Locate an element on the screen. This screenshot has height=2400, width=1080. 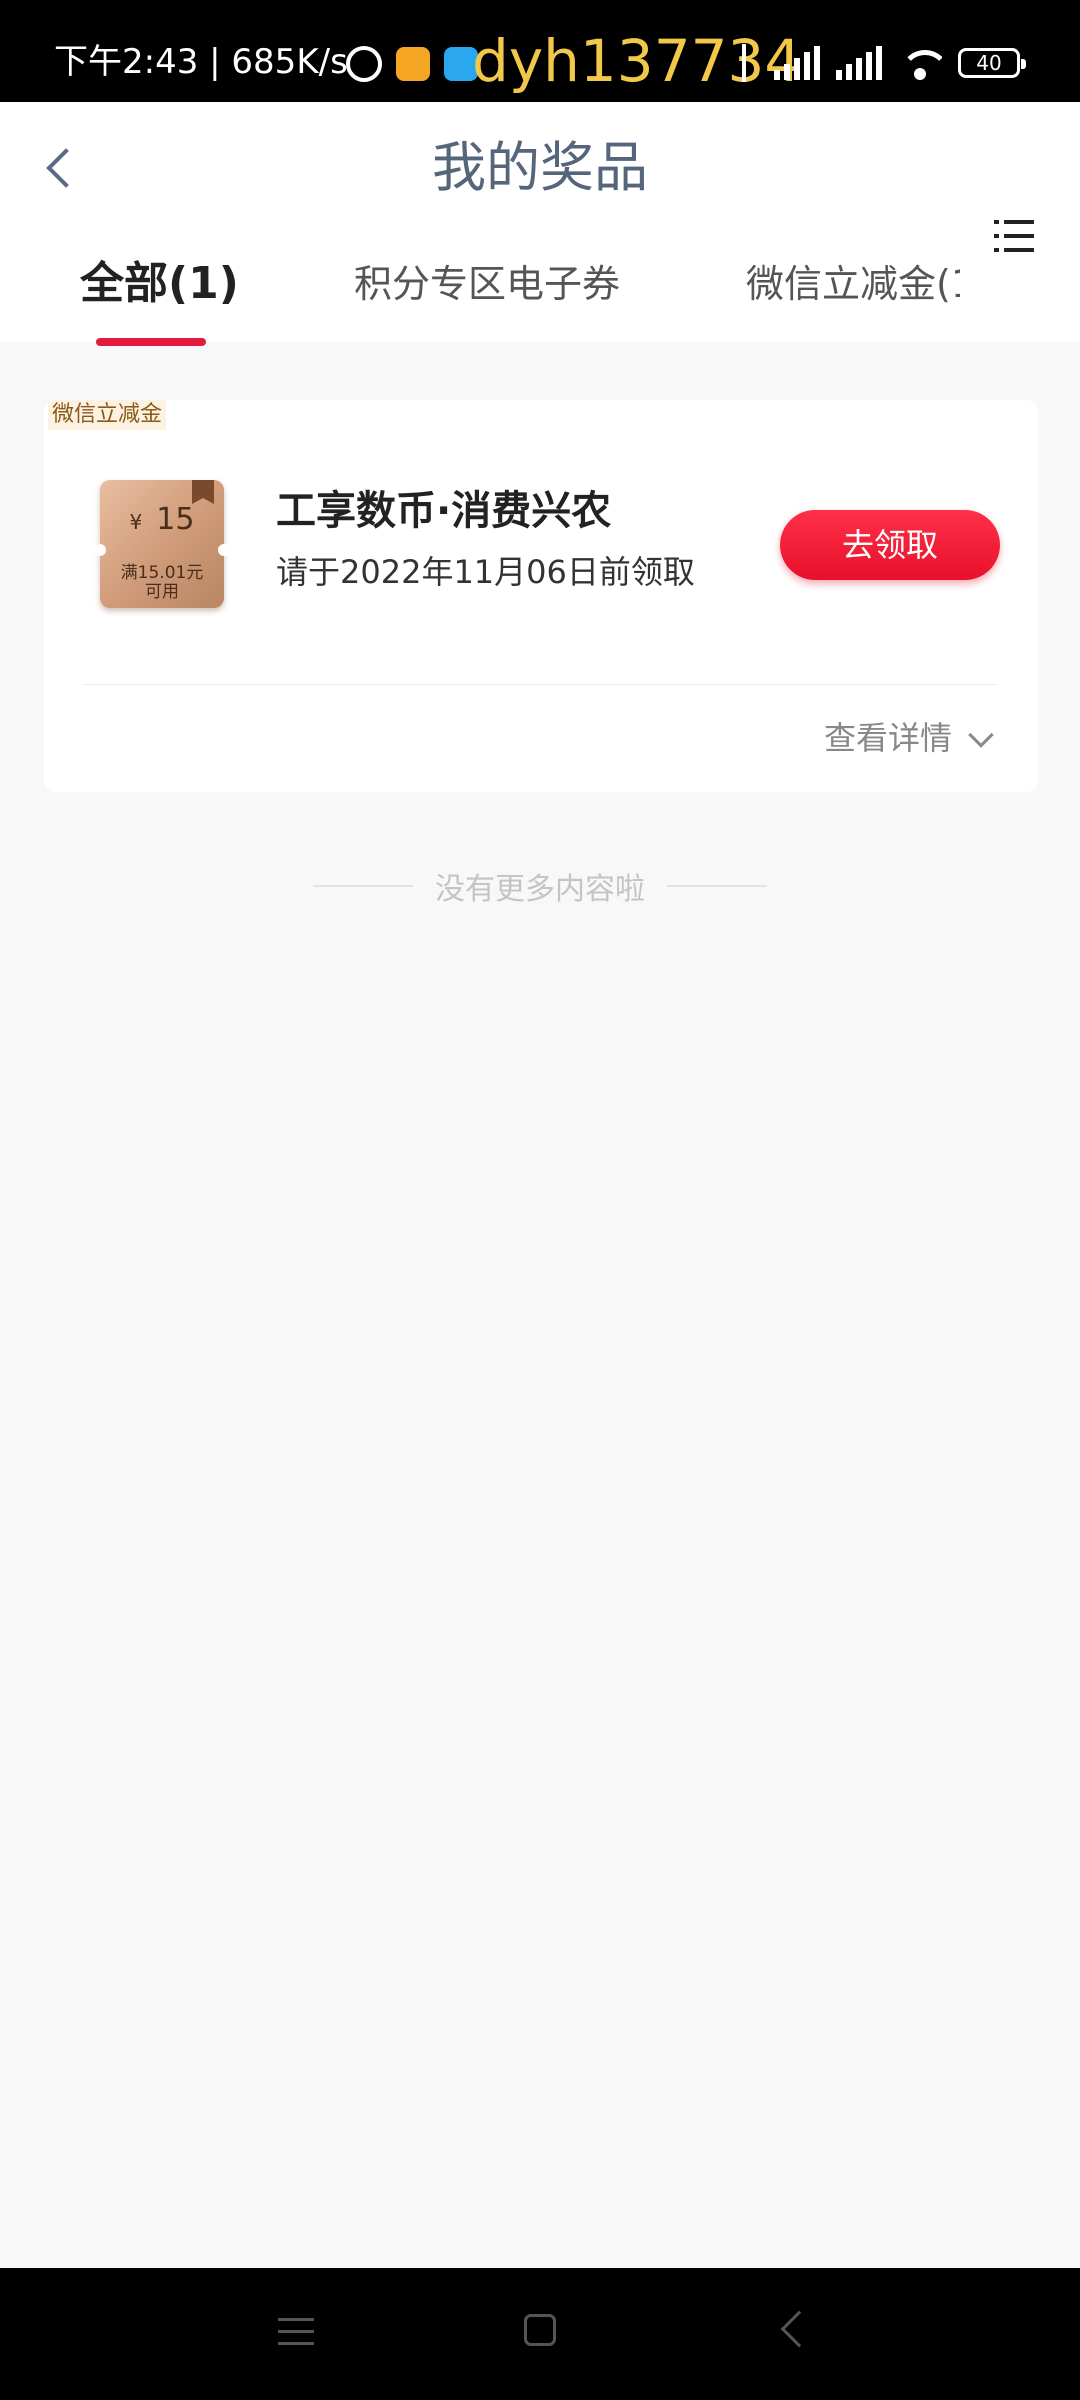
view-details-label: 查看详情 is located at coordinates (888, 738).